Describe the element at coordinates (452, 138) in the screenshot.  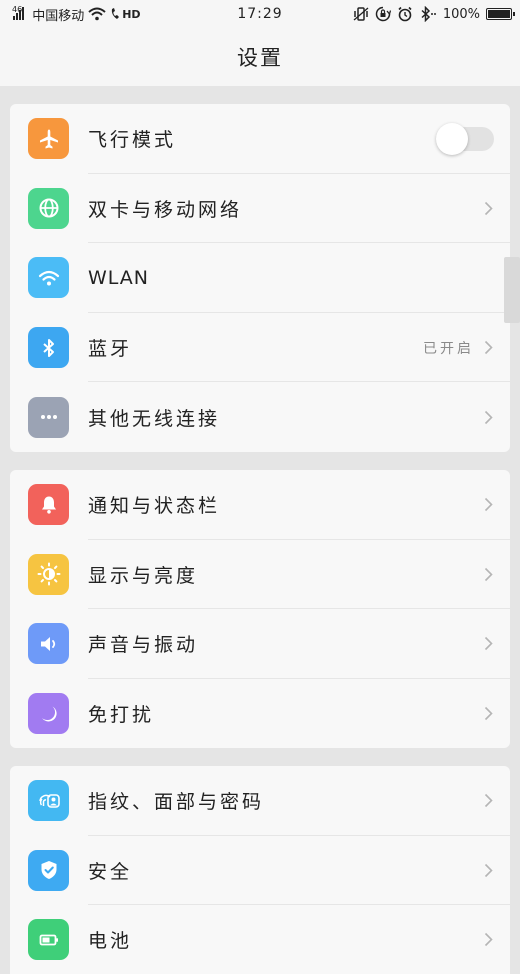
I see `toggle-knob` at that location.